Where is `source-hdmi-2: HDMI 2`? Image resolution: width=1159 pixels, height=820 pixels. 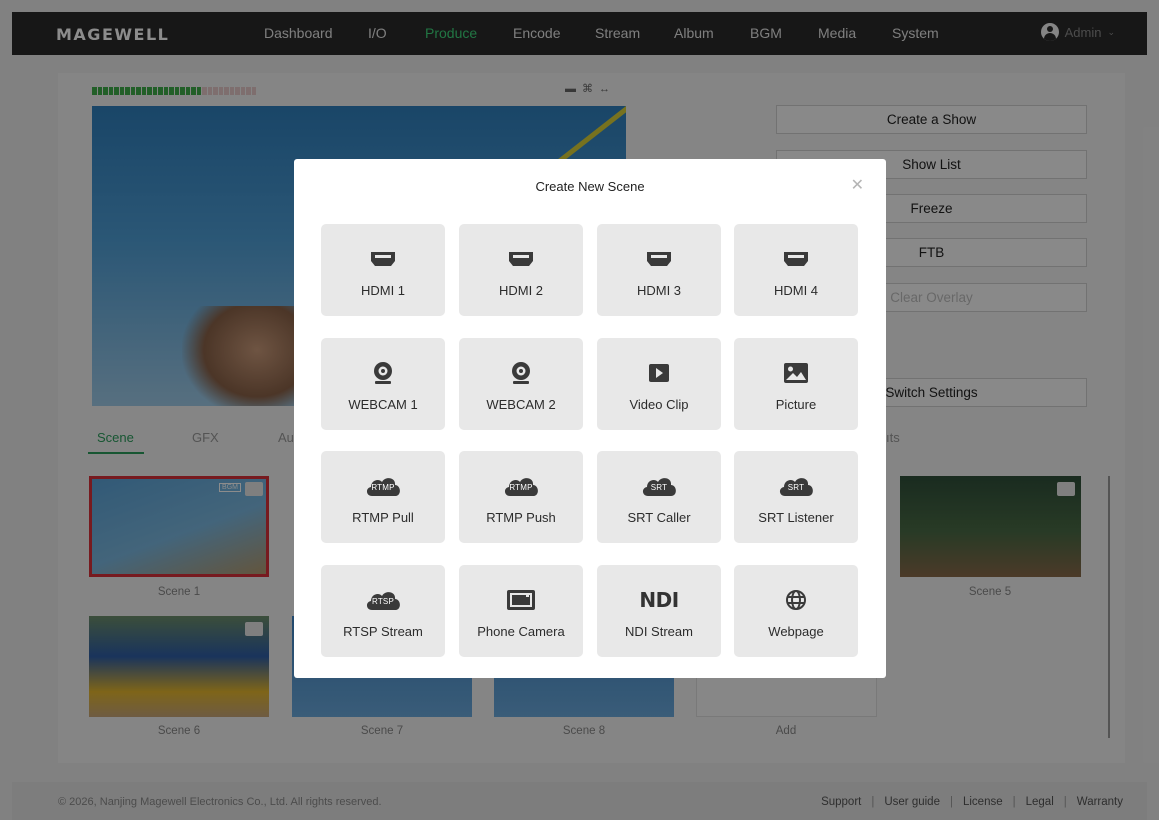
source-hdmi-2: HDMI 2 is located at coordinates (521, 270).